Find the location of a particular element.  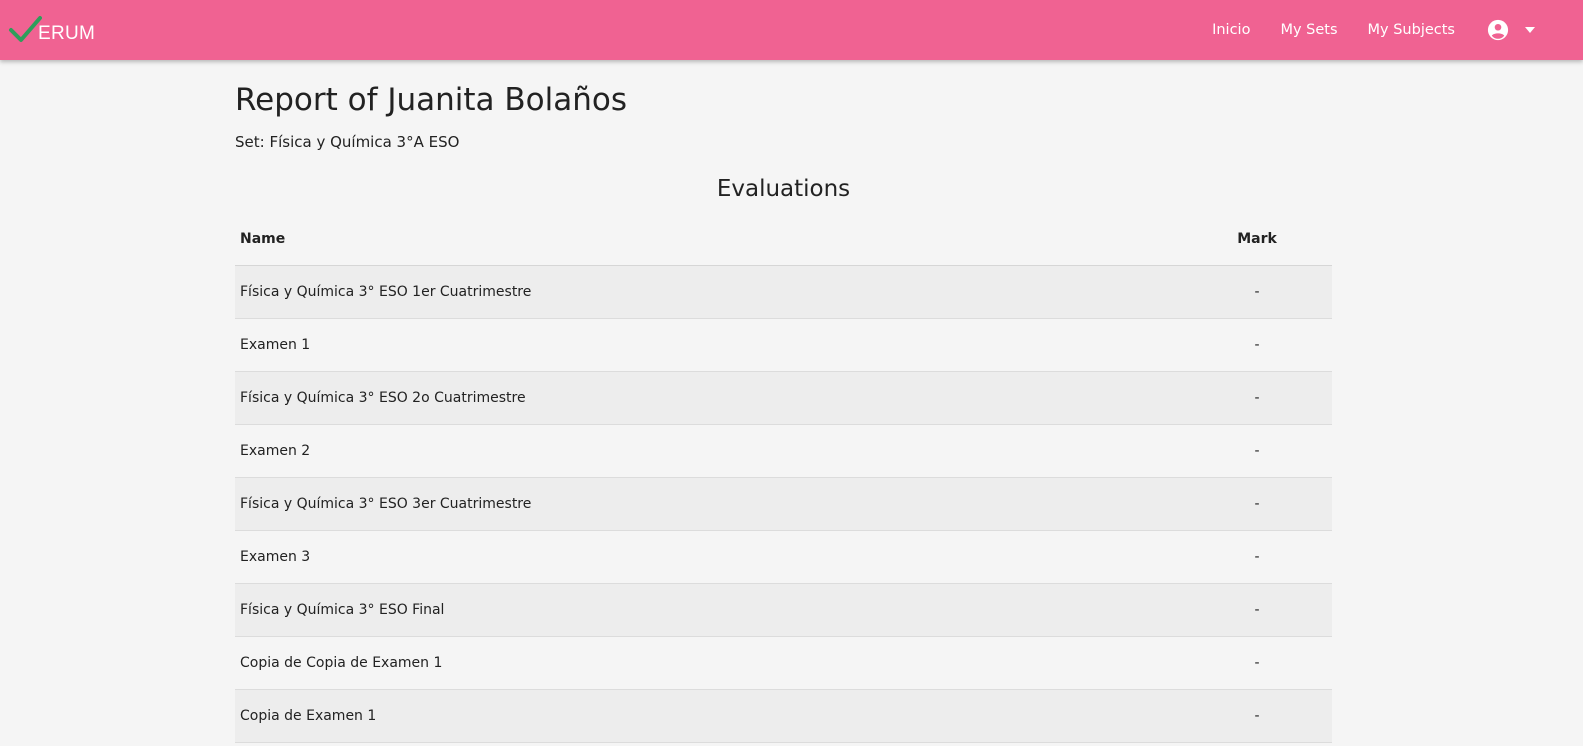

user-menu-dropdown is located at coordinates (1511, 30).